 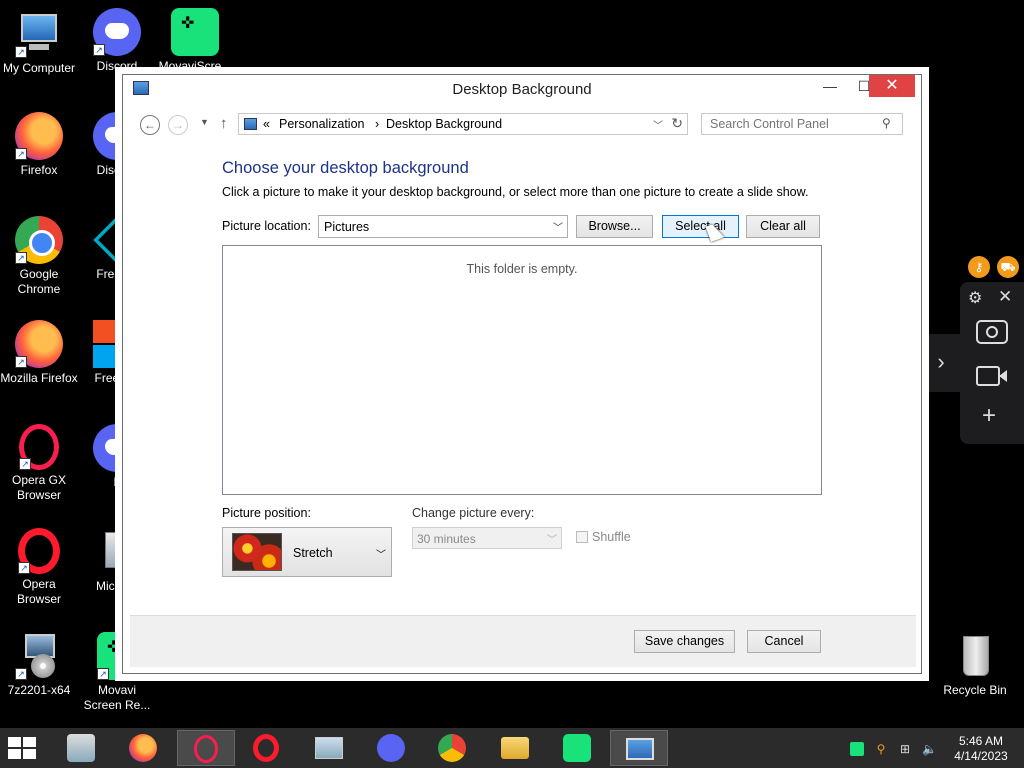 I want to click on camera-icon, so click(x=992, y=332).